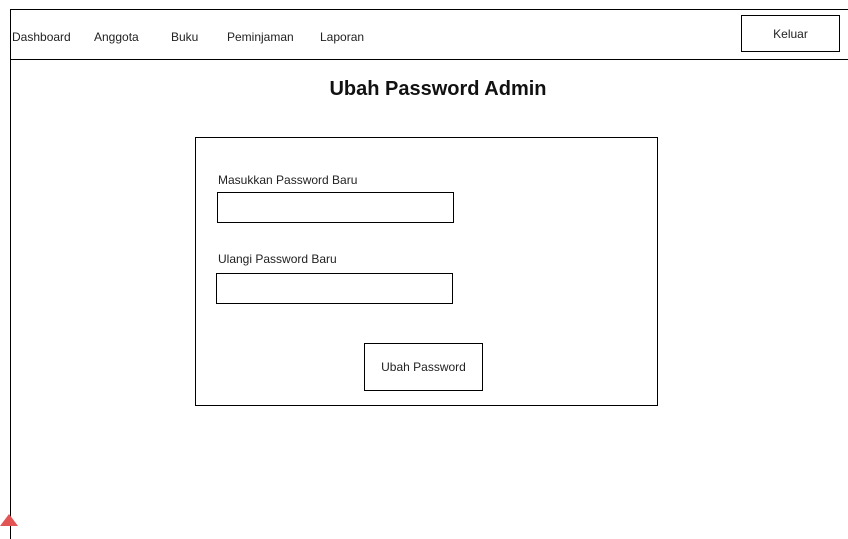 This screenshot has width=848, height=539. What do you see at coordinates (277, 259) in the screenshot?
I see `repeat-password-label: Ulangi Password Baru` at bounding box center [277, 259].